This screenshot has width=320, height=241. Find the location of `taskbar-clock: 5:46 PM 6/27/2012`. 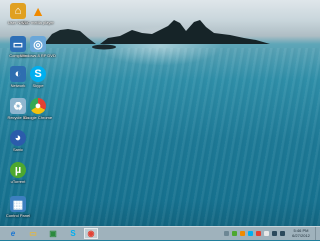

taskbar-clock: 5:46 PM 6/27/2012 is located at coordinates (301, 233).